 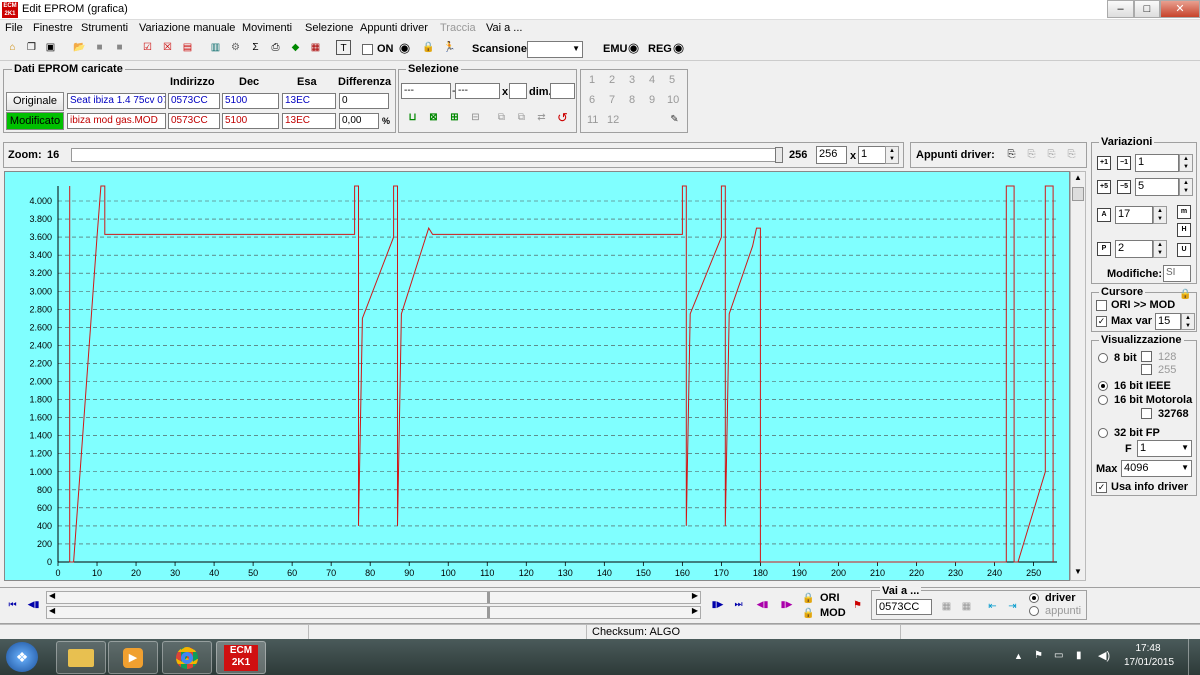 What do you see at coordinates (427, 155) in the screenshot?
I see `zoom-slider` at bounding box center [427, 155].